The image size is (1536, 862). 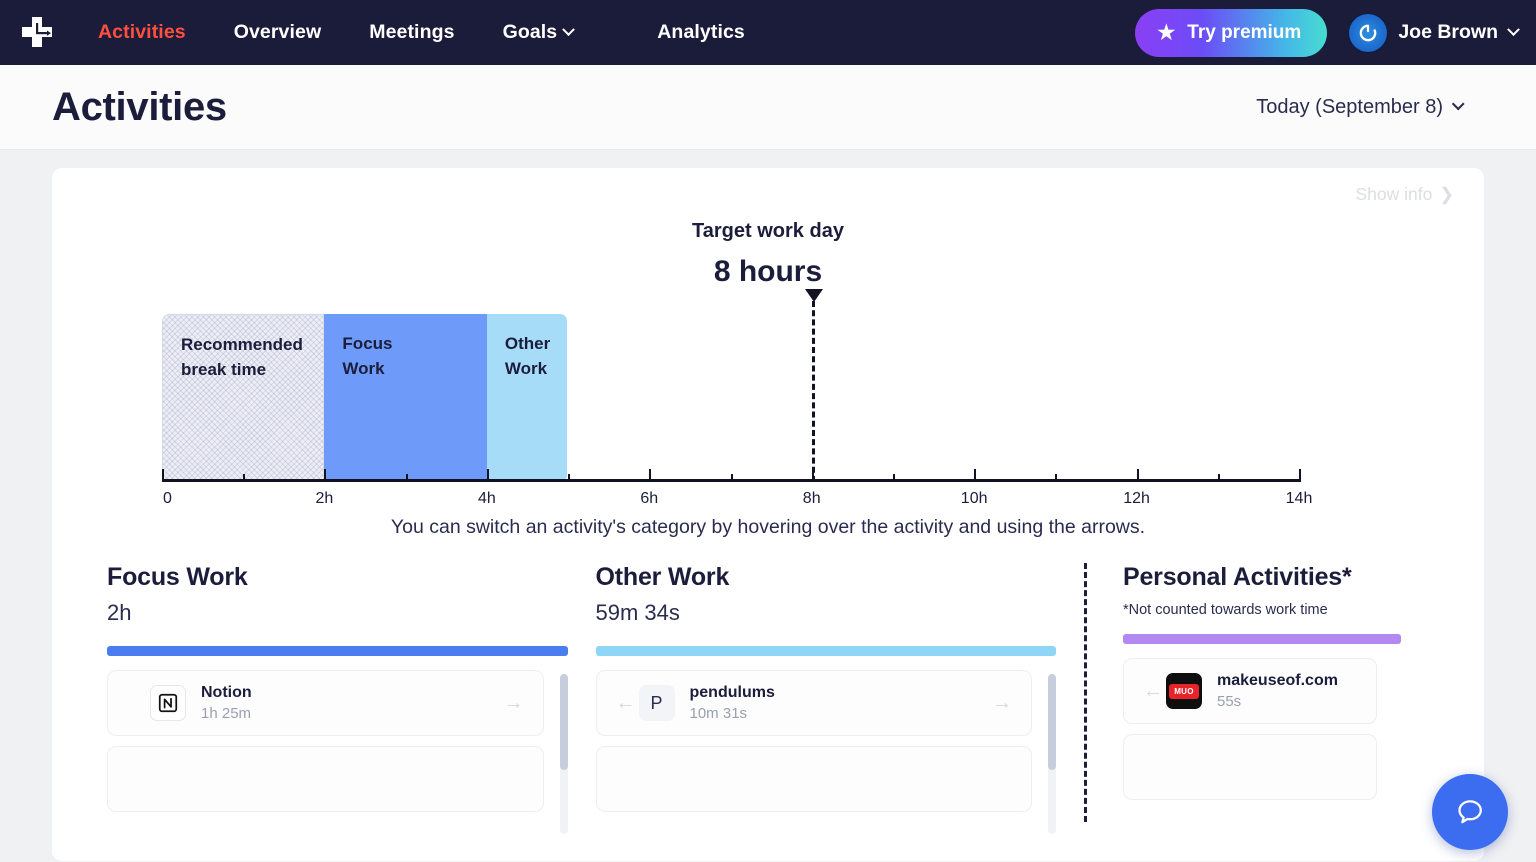 What do you see at coordinates (732, 703) in the screenshot?
I see `activity-row-text: pendulums 10m 31s` at bounding box center [732, 703].